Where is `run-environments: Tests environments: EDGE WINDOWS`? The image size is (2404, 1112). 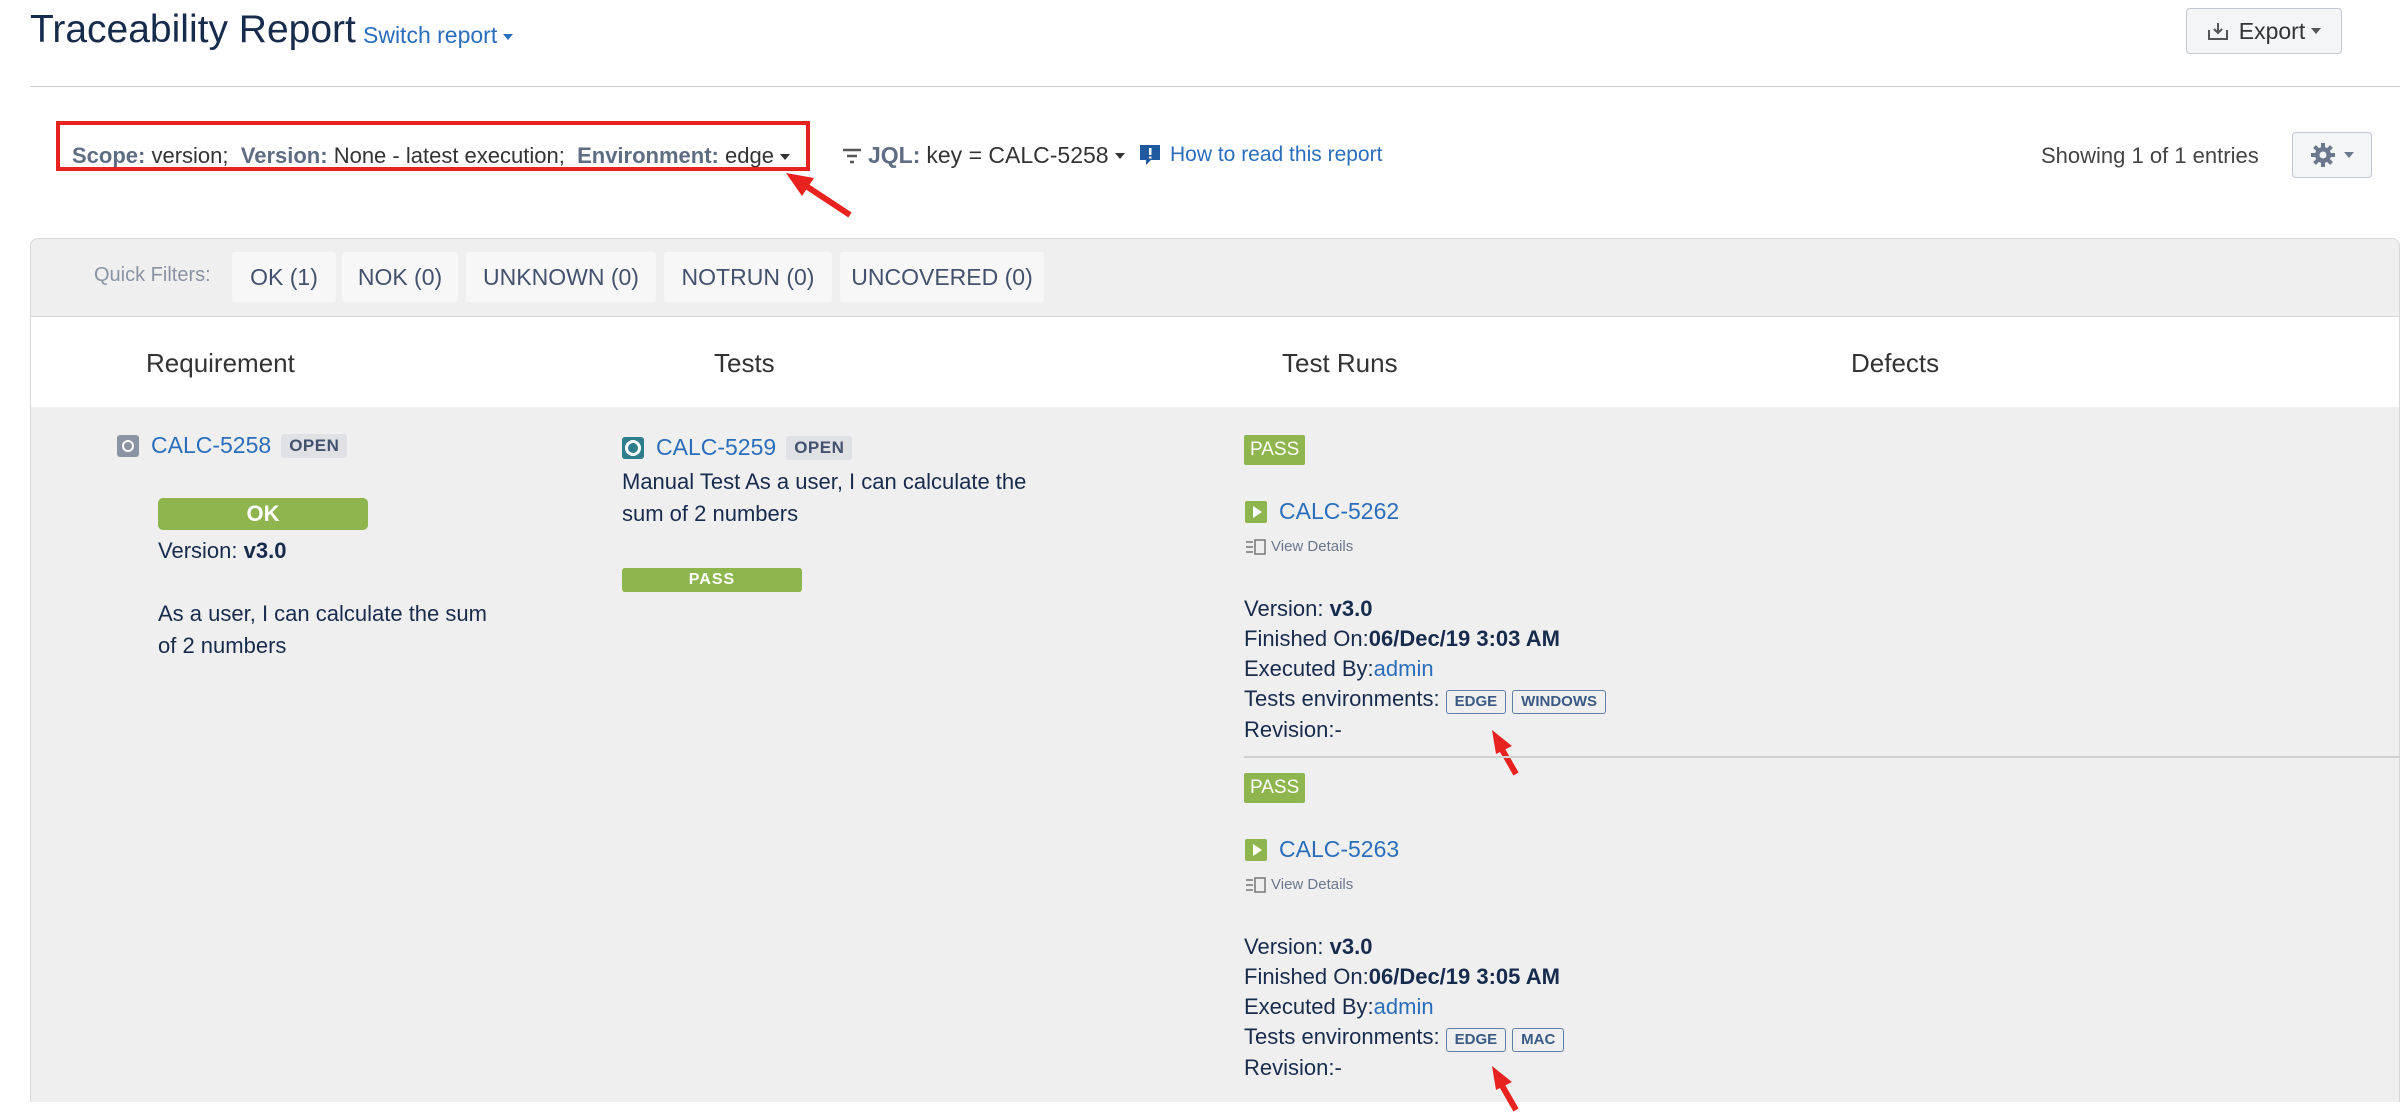
run-environments: Tests environments: EDGE WINDOWS is located at coordinates (1425, 699).